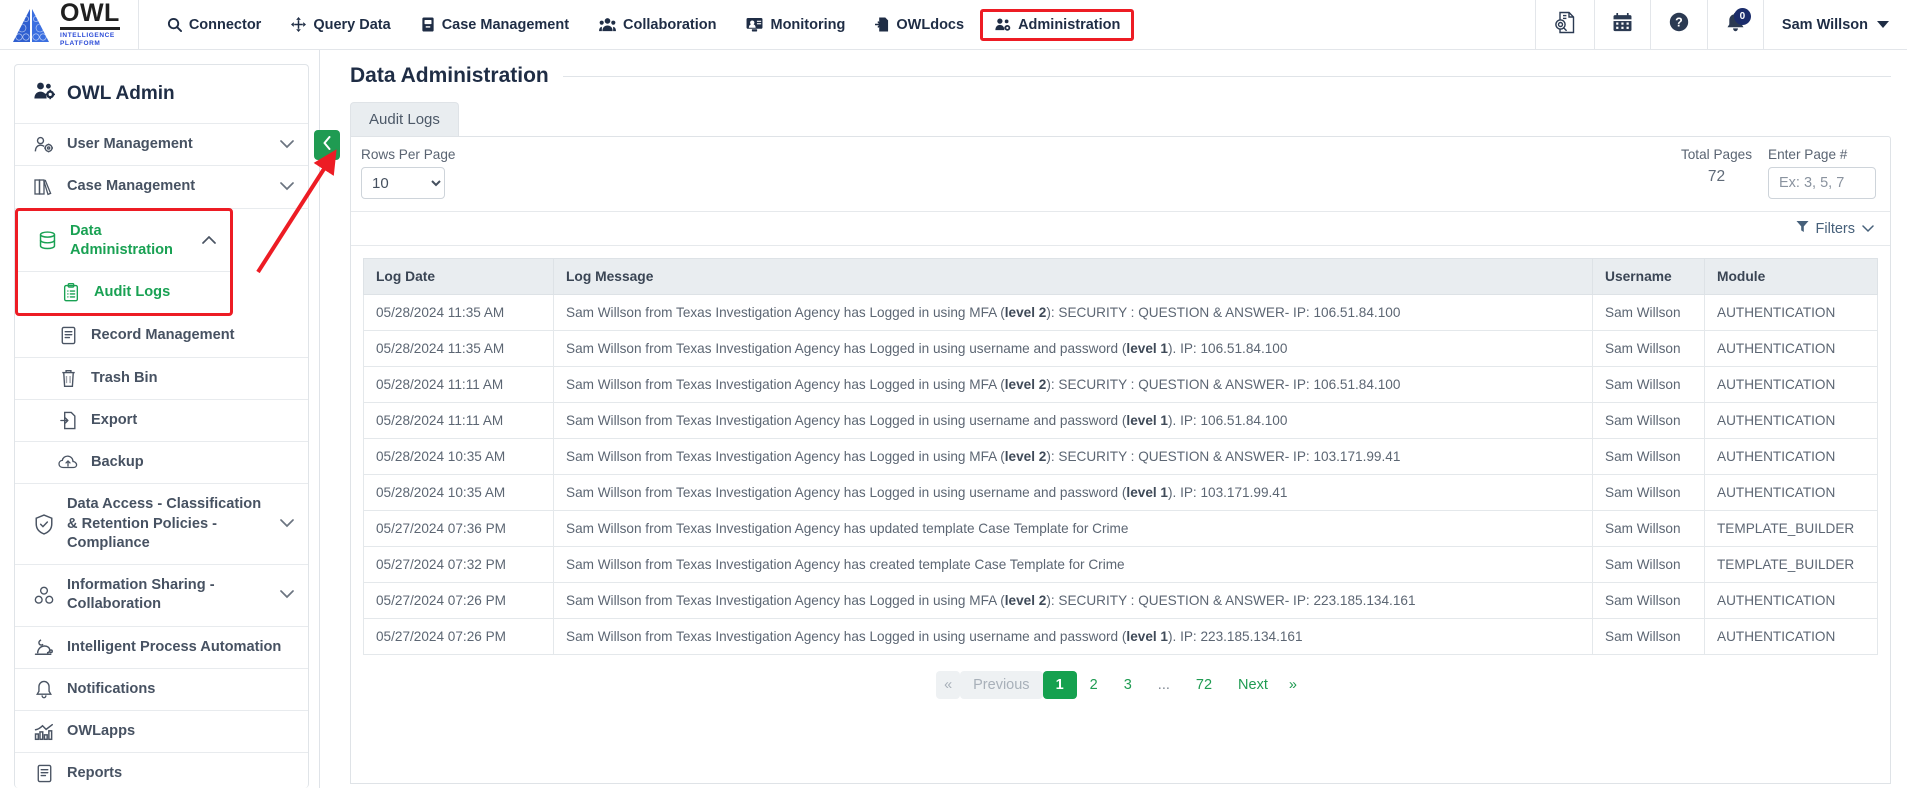  Describe the element at coordinates (124, 292) in the screenshot. I see `sidebar-item-audit-logs: Audit Logs` at that location.